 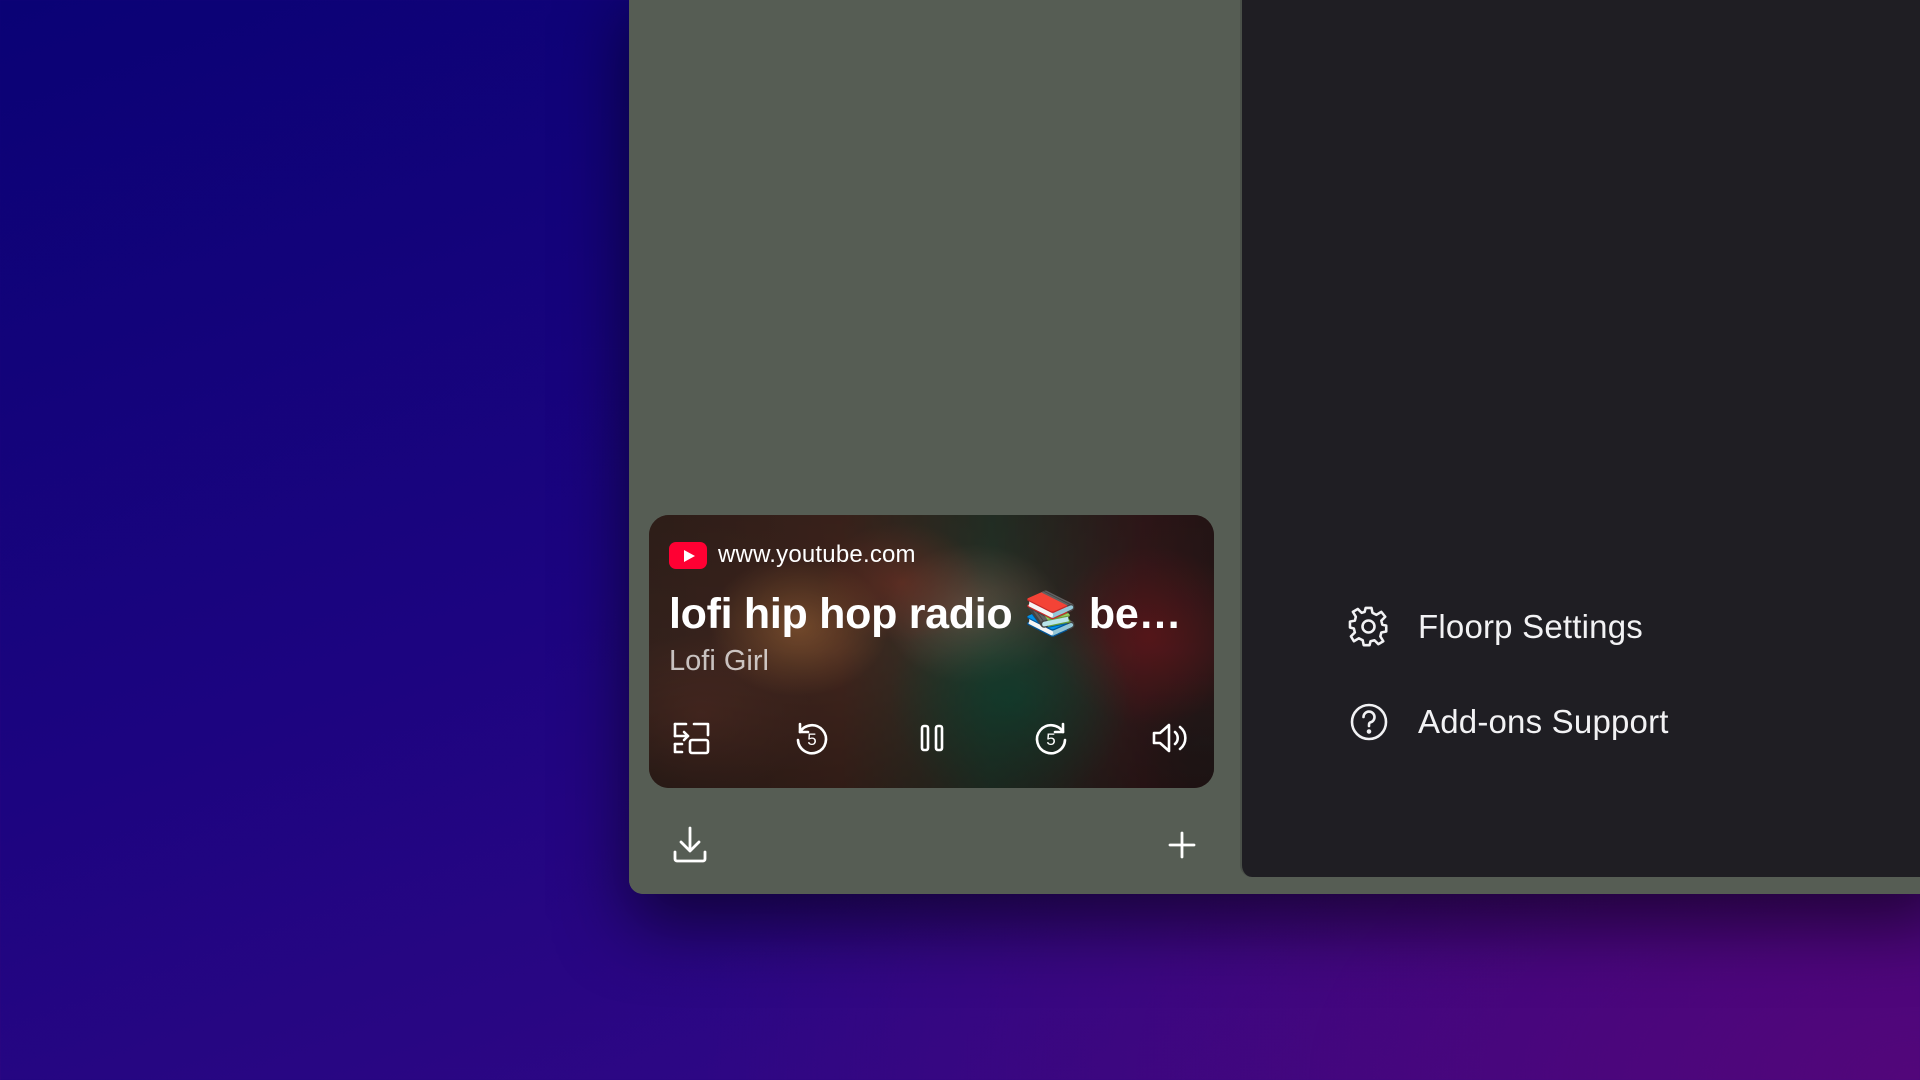 I want to click on rewind-5-icon: 5, so click(x=812, y=738).